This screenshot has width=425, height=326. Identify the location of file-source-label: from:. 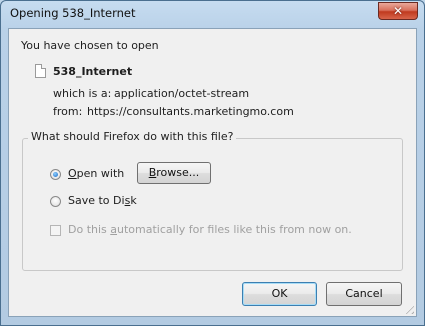
(68, 111).